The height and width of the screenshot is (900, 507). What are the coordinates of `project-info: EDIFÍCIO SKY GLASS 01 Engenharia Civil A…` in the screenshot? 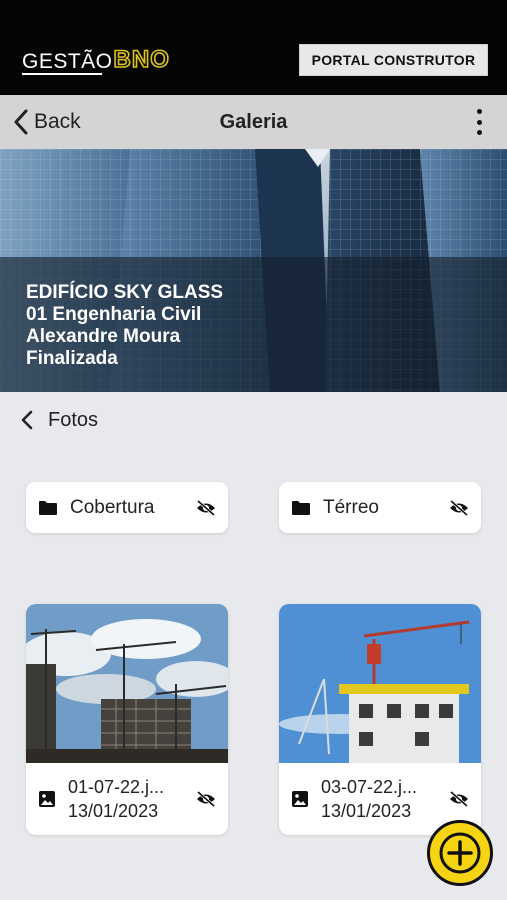 It's located at (124, 326).